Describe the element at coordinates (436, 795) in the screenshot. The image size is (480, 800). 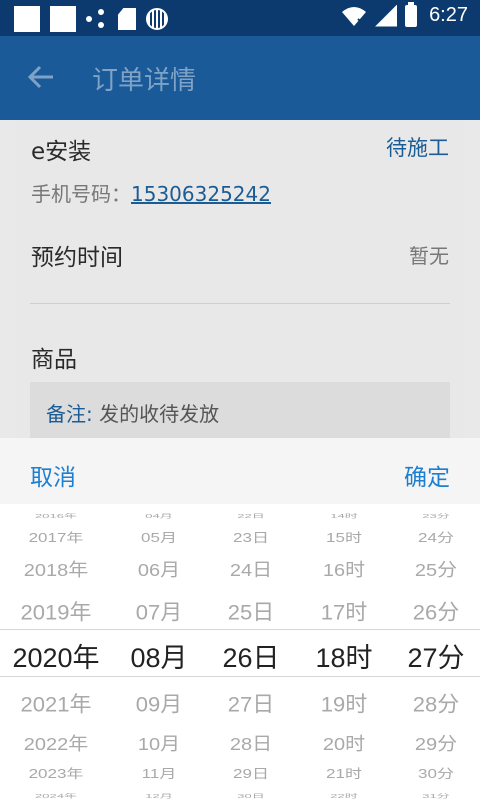
I see `picker-item: 31分` at that location.